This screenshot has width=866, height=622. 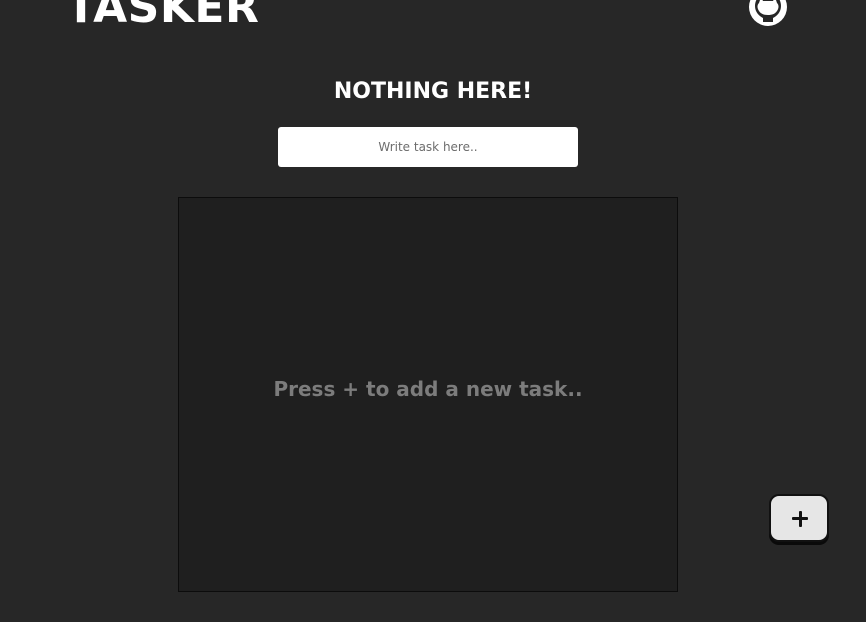 I want to click on empty-state-hint: Press + to add a new task.., so click(x=428, y=389).